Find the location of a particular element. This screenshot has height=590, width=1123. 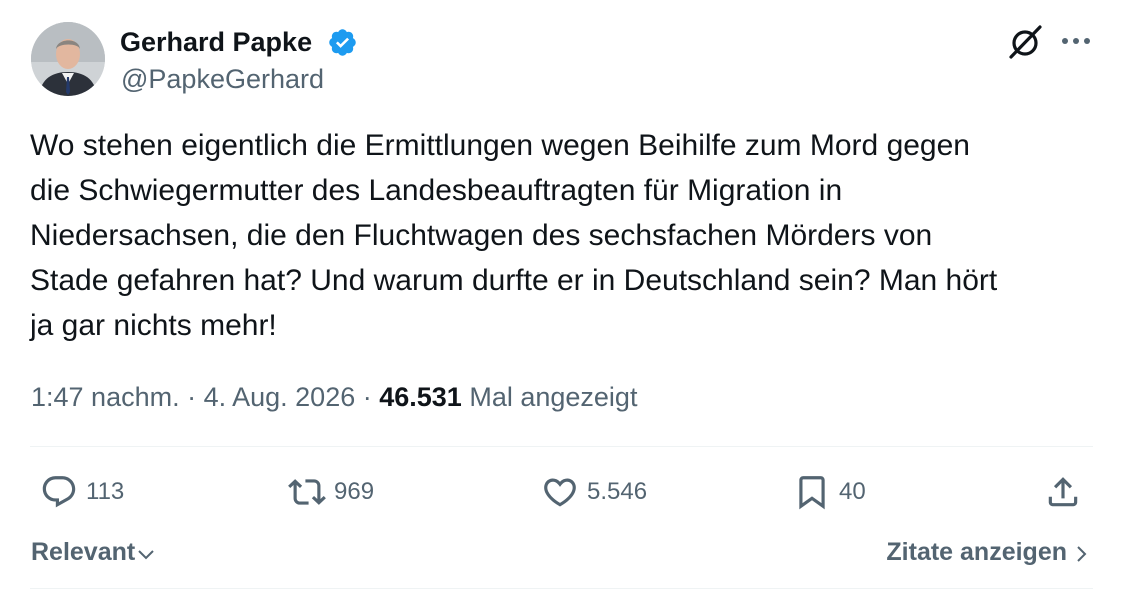

view-quotes-link: Zitate anzeigen is located at coordinates (988, 552).